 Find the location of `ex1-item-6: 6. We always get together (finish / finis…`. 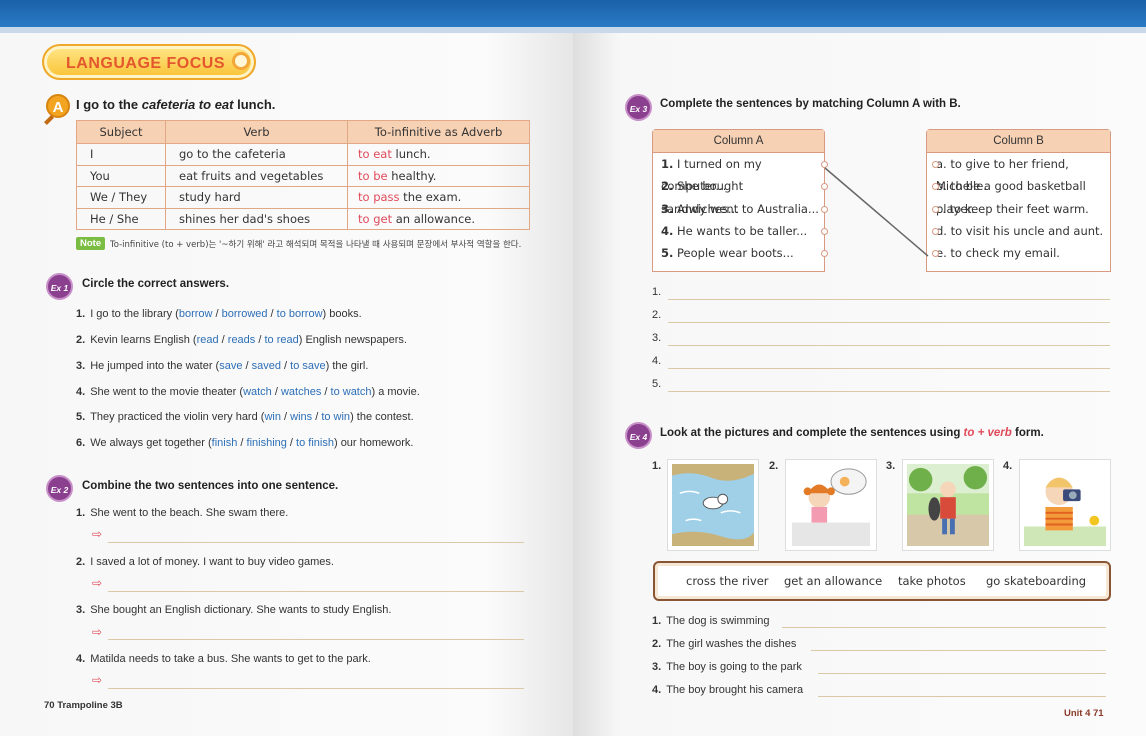

ex1-item-6: 6. We always get together (finish / finis… is located at coordinates (245, 443).